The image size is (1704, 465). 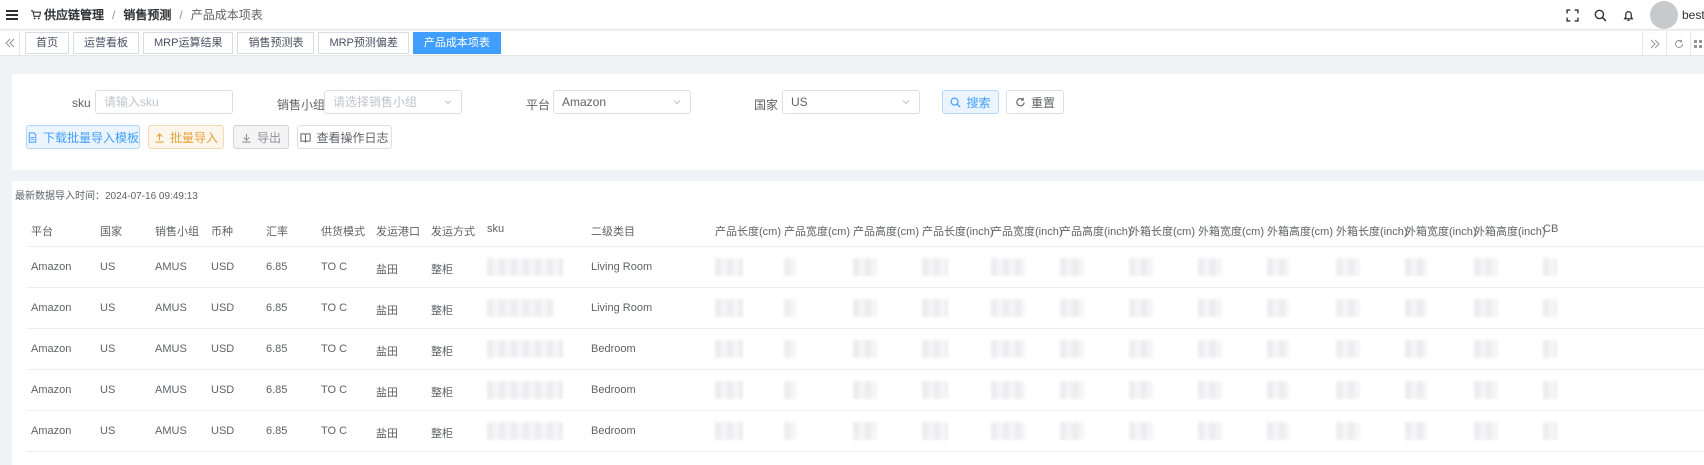 What do you see at coordinates (147, 14) in the screenshot?
I see `breadcrumb-item-sales-forecast: 销售预测` at bounding box center [147, 14].